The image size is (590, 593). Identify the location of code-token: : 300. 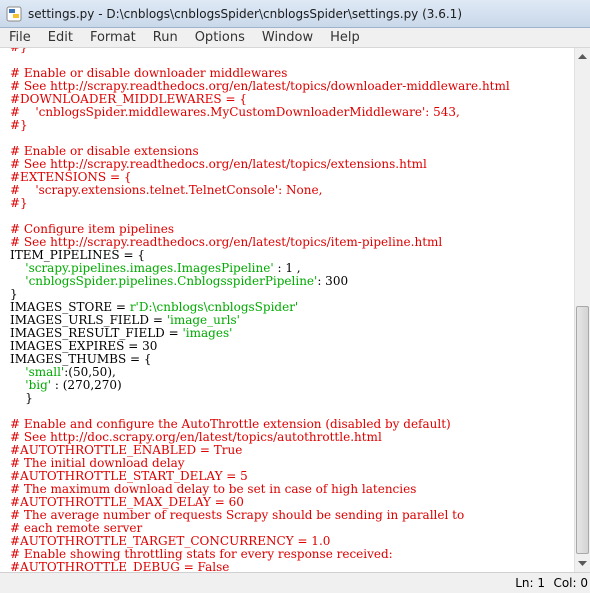
(333, 281).